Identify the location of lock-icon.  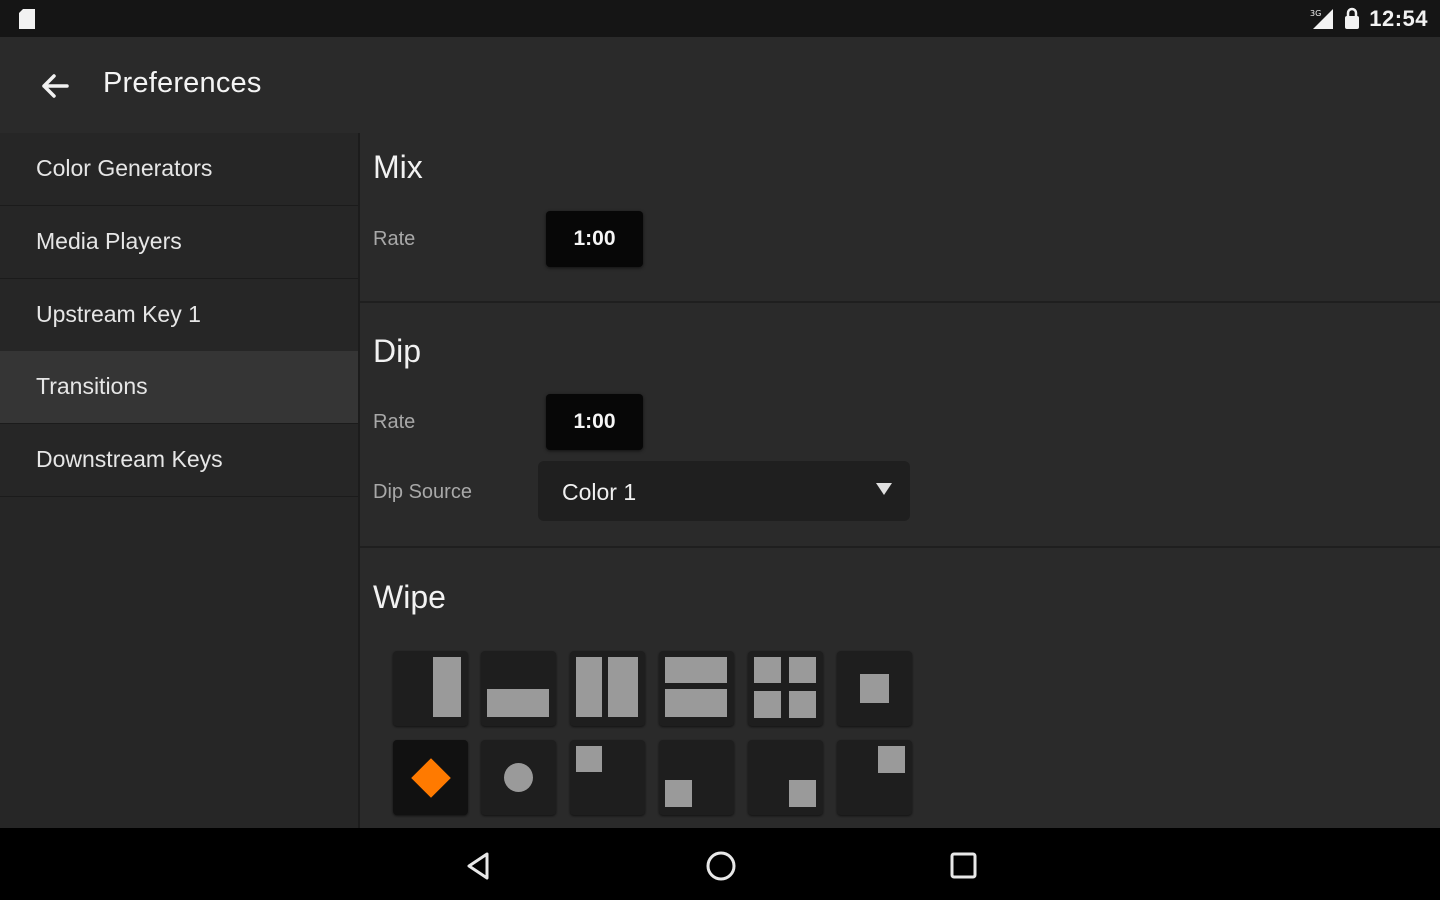
(1352, 18).